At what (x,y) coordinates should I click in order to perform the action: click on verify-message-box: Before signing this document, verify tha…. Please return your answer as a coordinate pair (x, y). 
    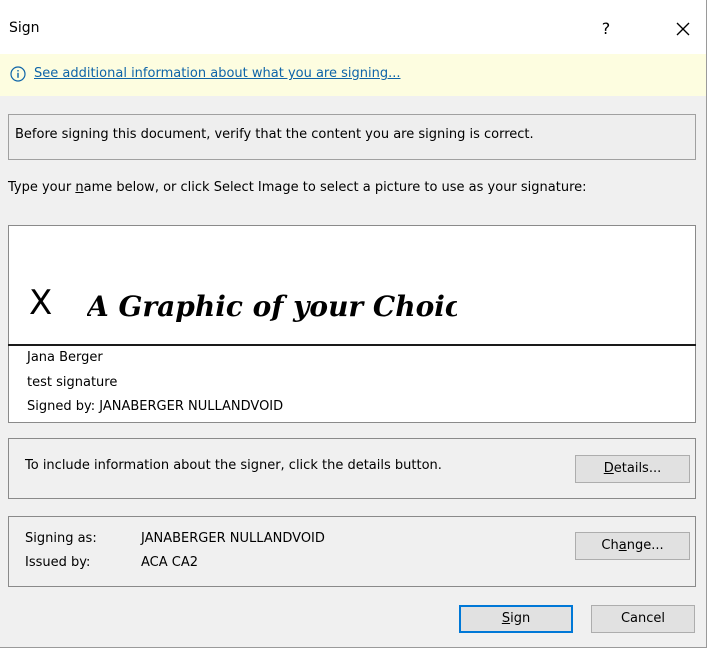
    Looking at the image, I should click on (352, 137).